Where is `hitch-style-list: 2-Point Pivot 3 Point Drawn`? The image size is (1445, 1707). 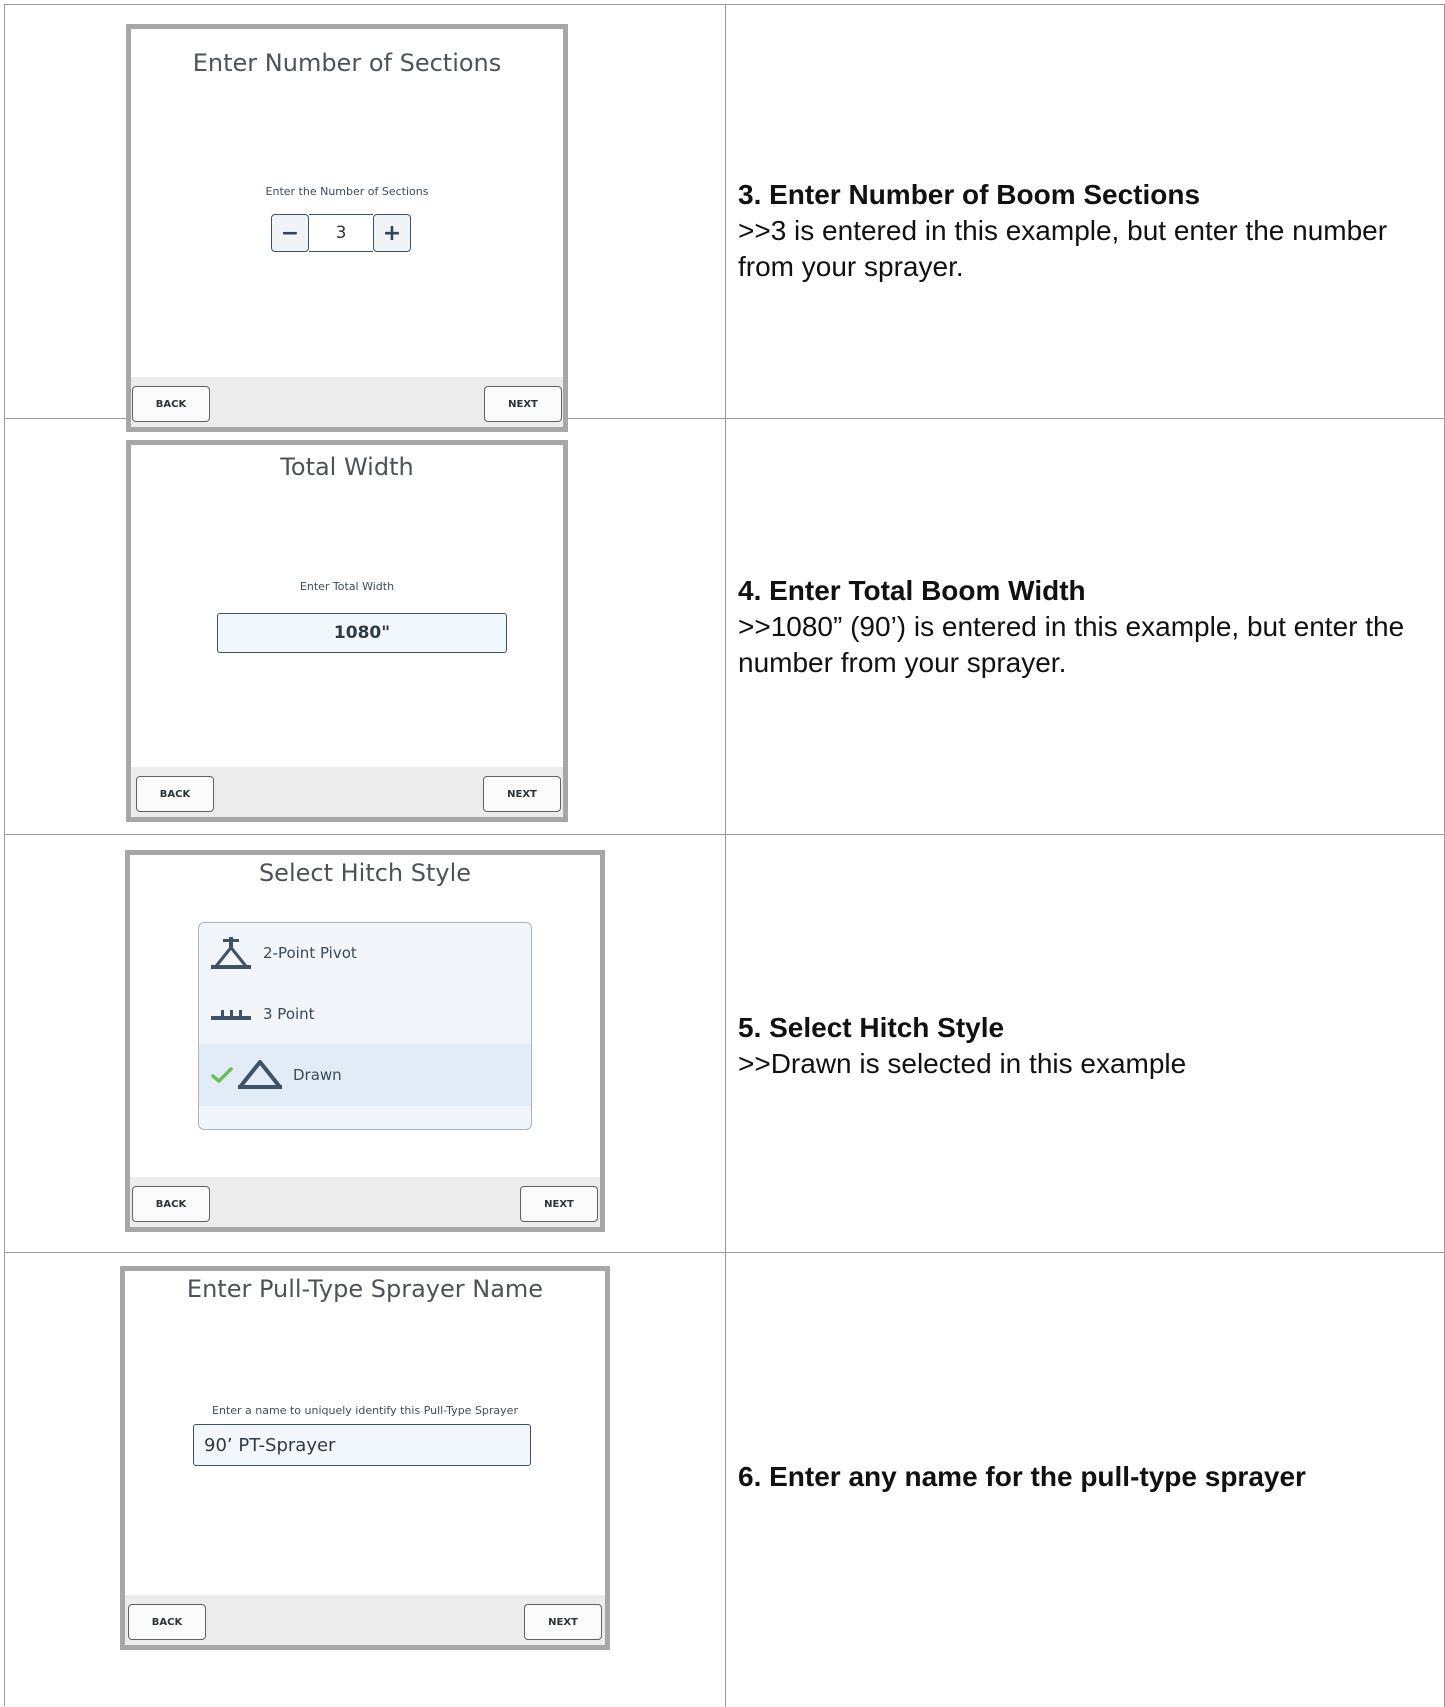
hitch-style-list: 2-Point Pivot 3 Point Drawn is located at coordinates (365, 1026).